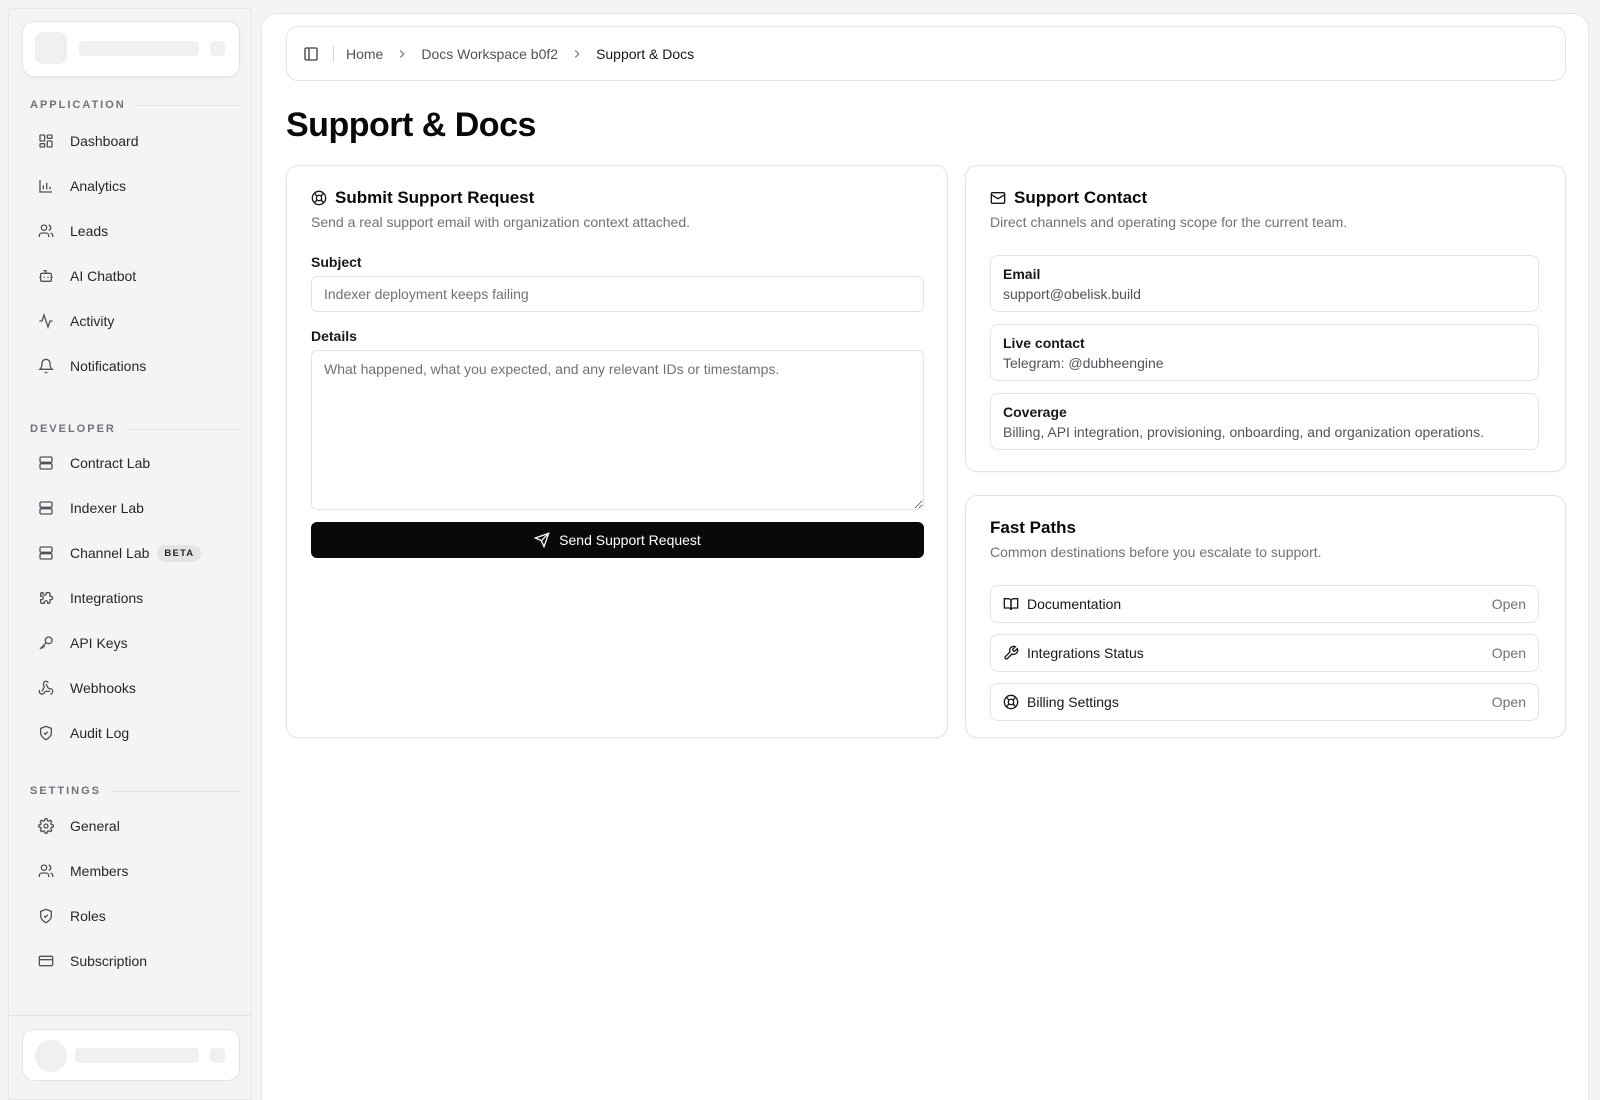 This screenshot has width=1600, height=1100. I want to click on subject-input, so click(617, 294).